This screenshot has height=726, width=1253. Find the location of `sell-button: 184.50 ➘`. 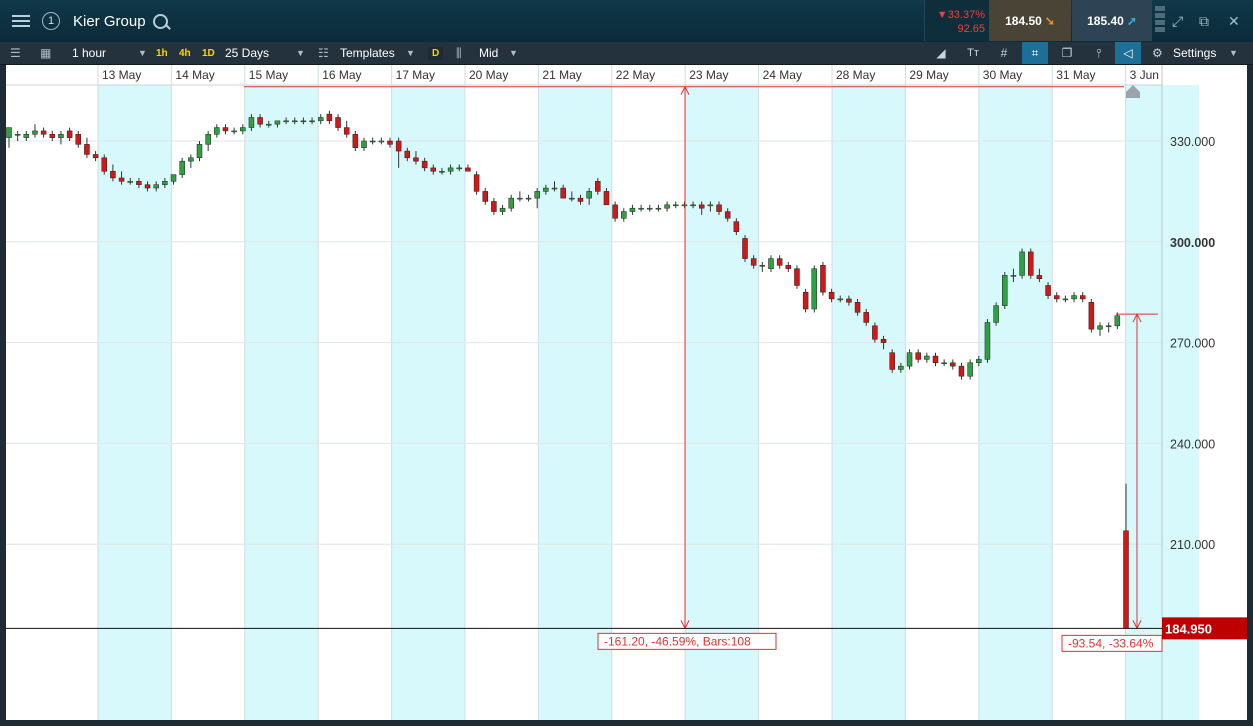

sell-button: 184.50 ➘ is located at coordinates (1030, 20).